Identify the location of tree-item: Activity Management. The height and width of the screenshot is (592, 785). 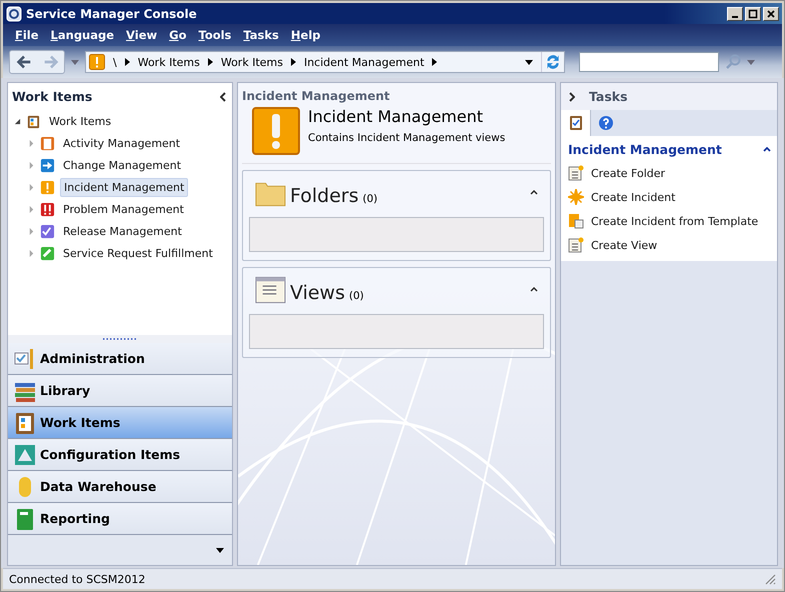
(122, 143).